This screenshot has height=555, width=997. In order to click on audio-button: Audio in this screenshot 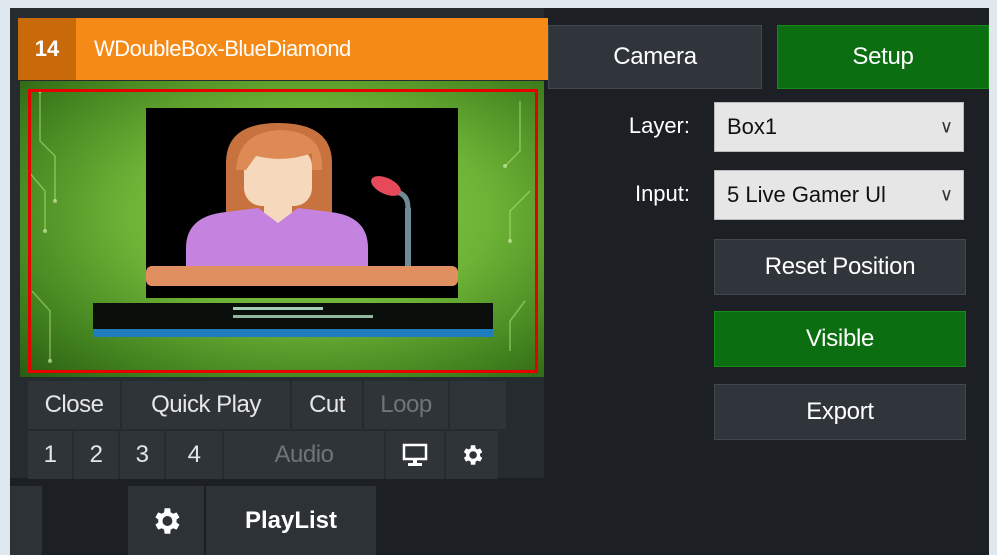, I will do `click(304, 455)`.